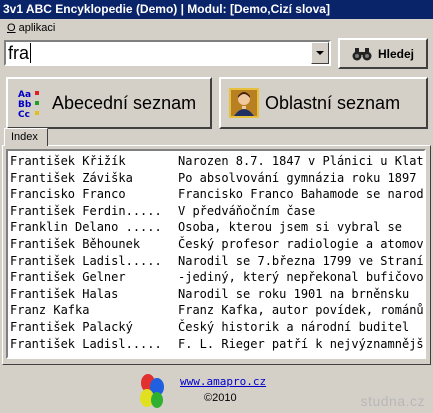  I want to click on entry-desc: -jediný, který nepřekonal bufičovo, so click(301, 277).